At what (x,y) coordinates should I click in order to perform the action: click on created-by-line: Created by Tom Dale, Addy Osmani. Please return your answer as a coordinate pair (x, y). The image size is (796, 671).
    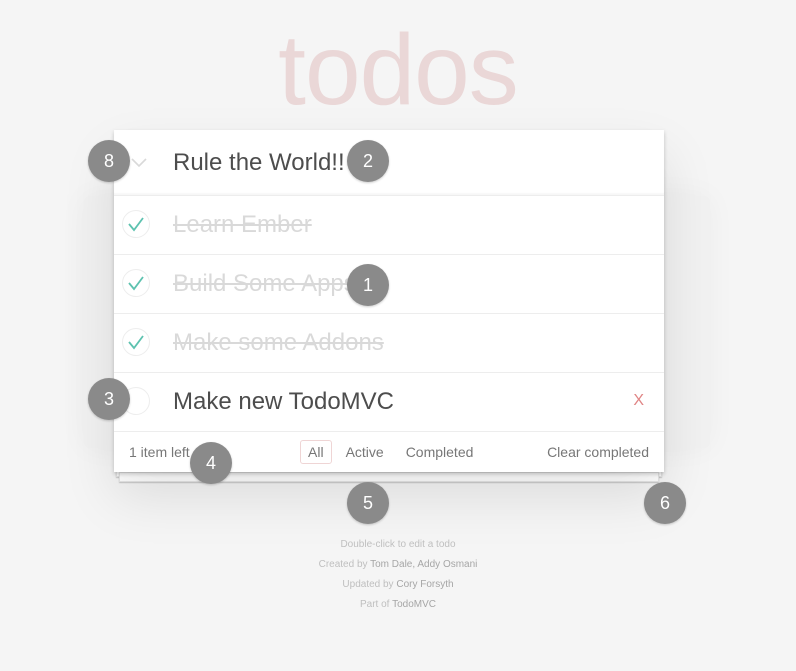
    Looking at the image, I should click on (398, 565).